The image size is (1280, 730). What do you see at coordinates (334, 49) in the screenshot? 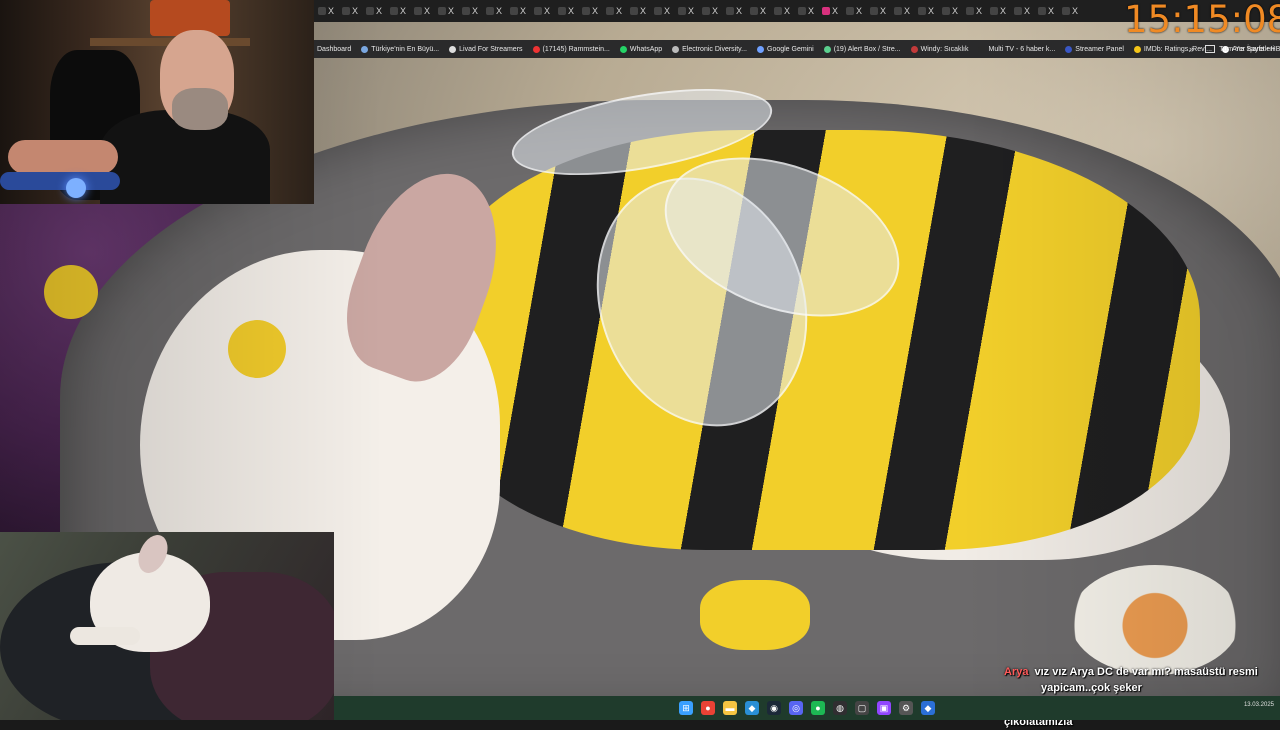
I see `bookmark-item: Dashboard` at bounding box center [334, 49].